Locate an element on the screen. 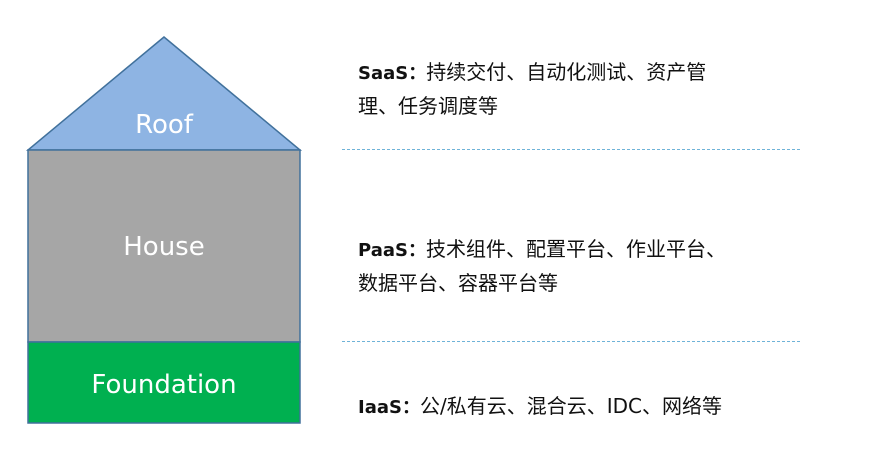 The image size is (870, 462). saas-line-1: SaaS：持续交付、自动化测试、资产管 is located at coordinates (532, 73).